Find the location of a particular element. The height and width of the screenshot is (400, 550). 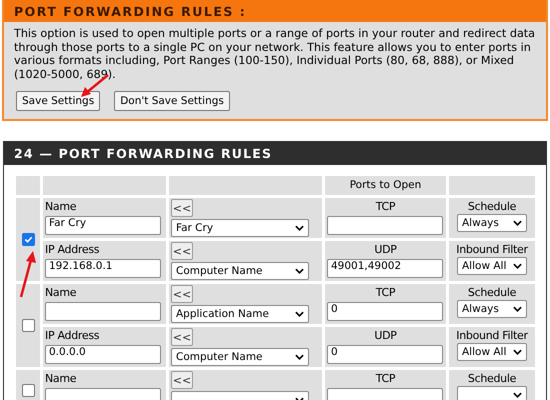

dropdown is located at coordinates (492, 393).